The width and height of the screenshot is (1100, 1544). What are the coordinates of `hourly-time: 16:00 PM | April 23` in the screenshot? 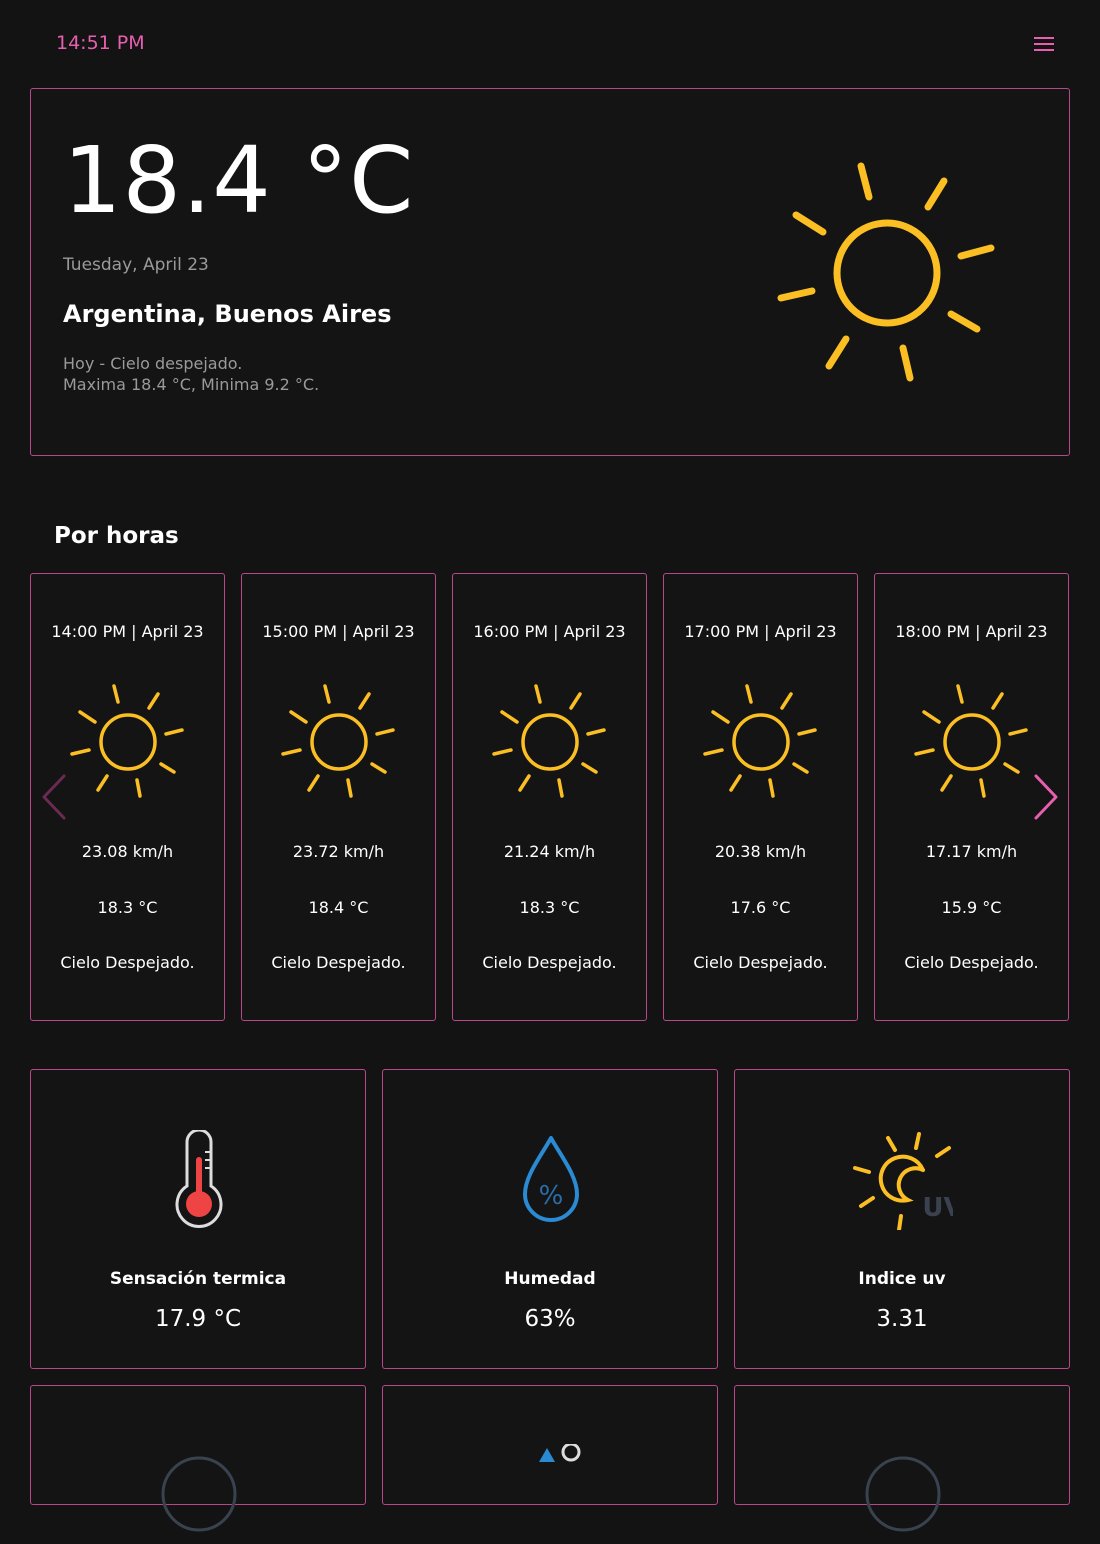 It's located at (549, 631).